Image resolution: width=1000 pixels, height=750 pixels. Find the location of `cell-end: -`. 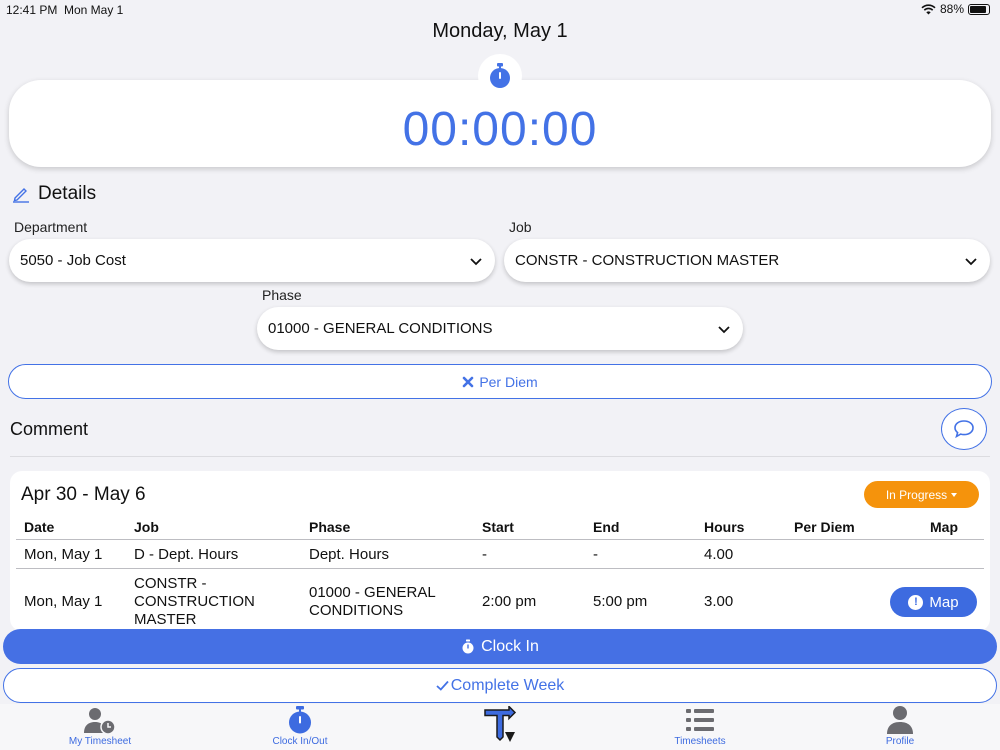

cell-end: - is located at coordinates (595, 554).